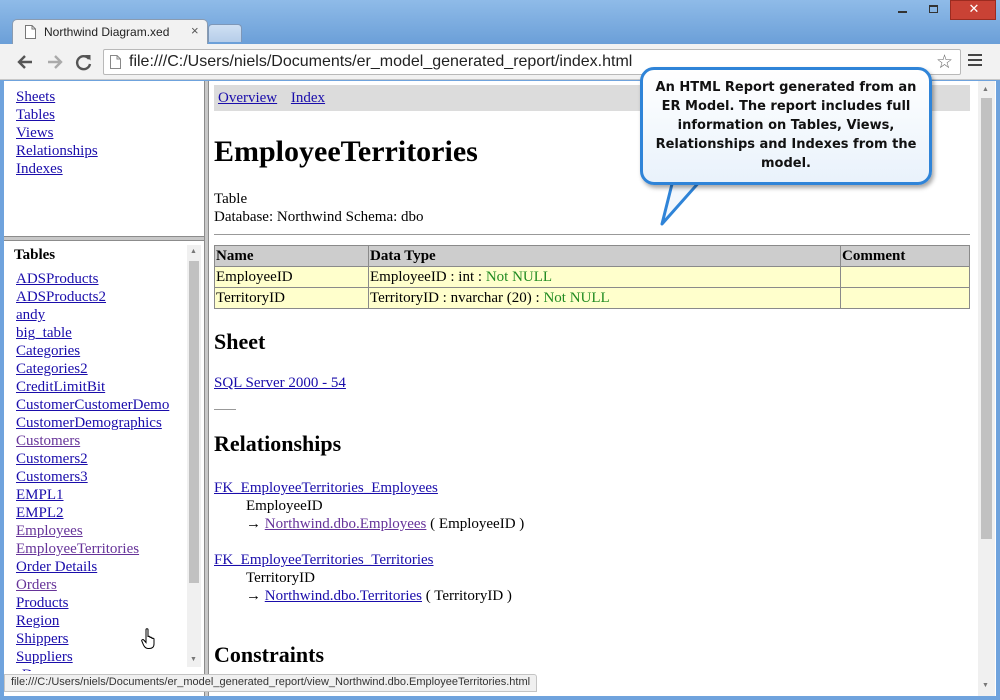  I want to click on table-link: big_table, so click(92, 333).